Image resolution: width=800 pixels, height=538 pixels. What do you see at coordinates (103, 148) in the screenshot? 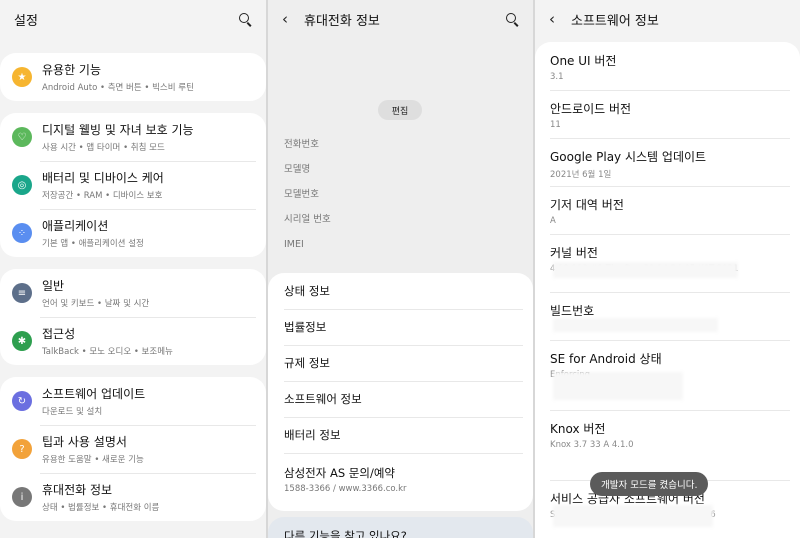
I see `settings-item-sub: 사용 시간 • 앱 타이머 • 취침 모드` at bounding box center [103, 148].